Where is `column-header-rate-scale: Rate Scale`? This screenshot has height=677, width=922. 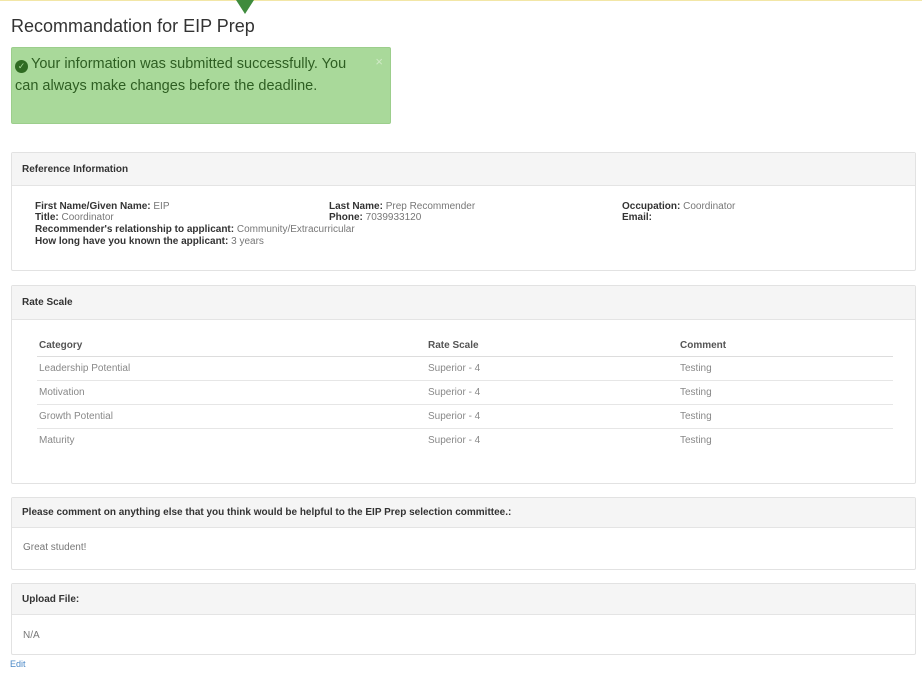
column-header-rate-scale: Rate Scale is located at coordinates (552, 346).